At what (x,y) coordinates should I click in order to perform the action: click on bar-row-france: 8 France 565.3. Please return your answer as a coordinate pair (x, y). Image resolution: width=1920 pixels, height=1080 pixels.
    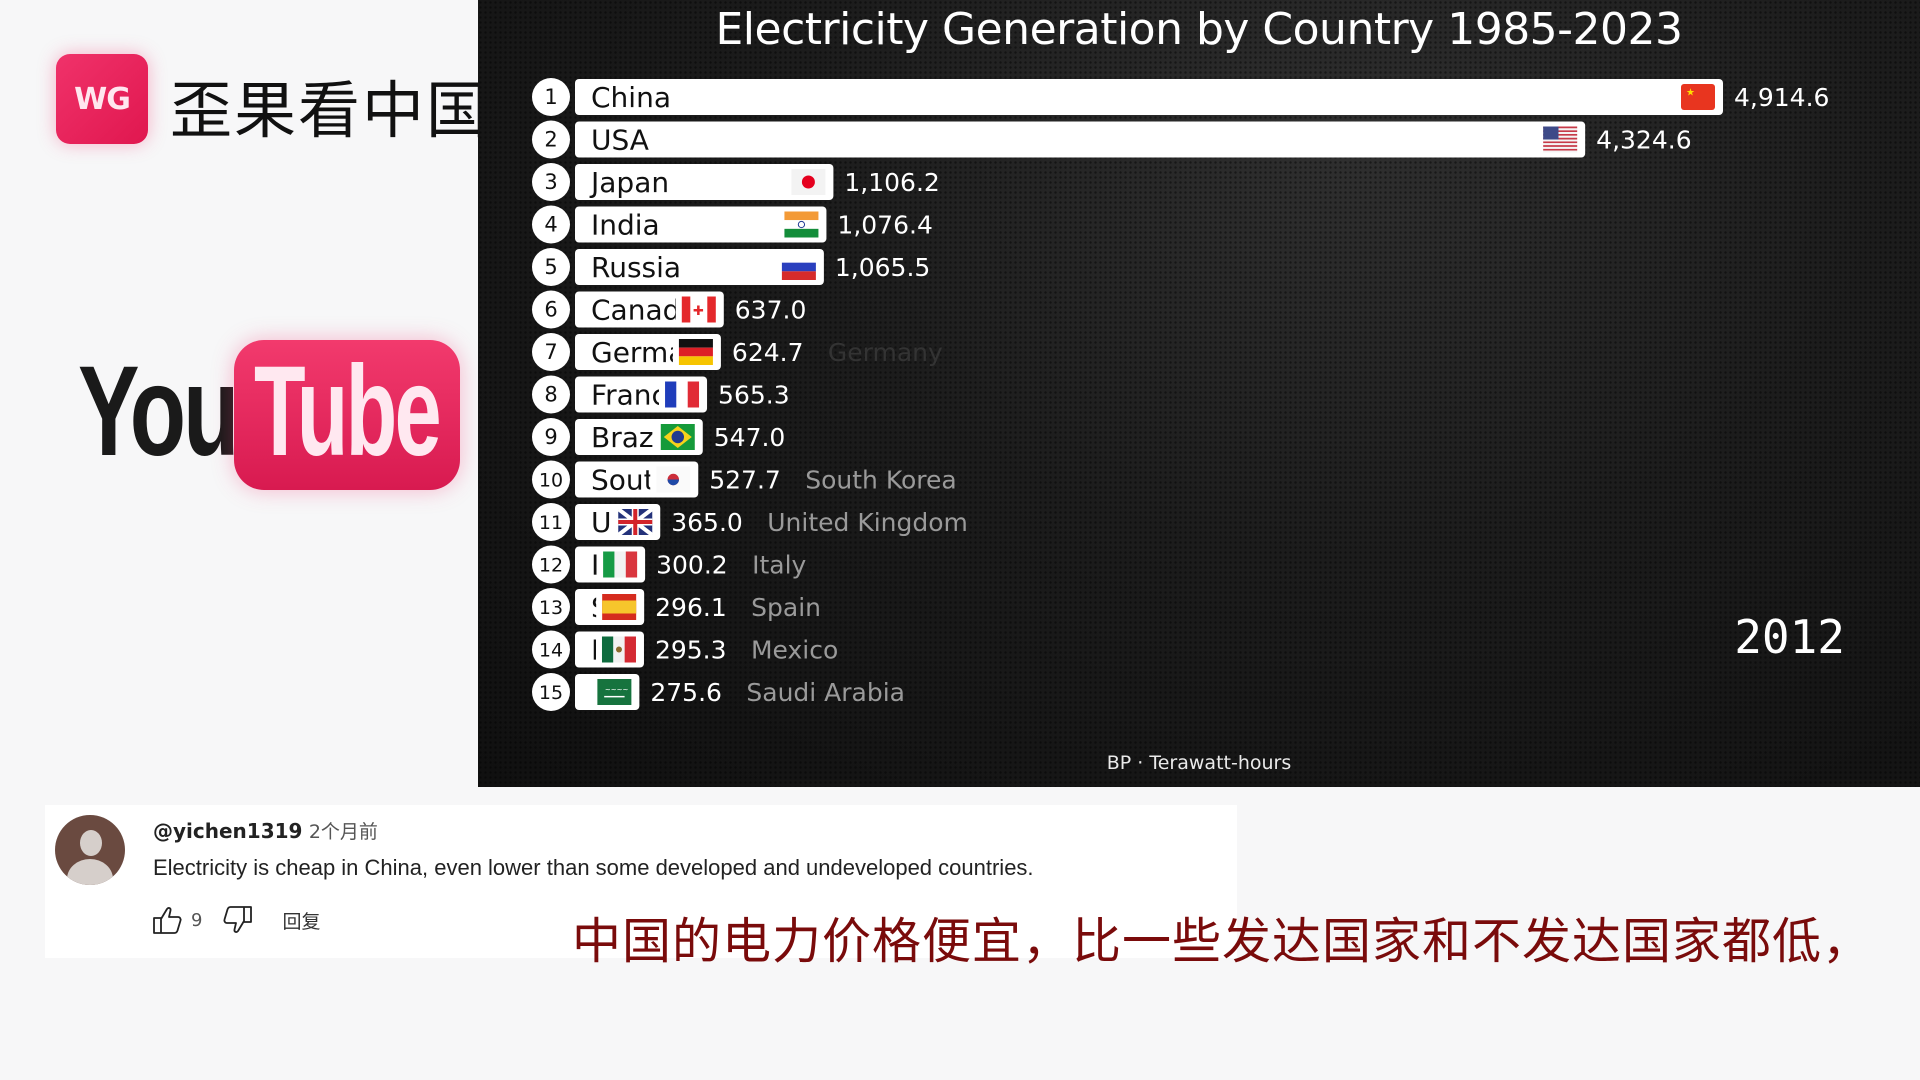
    Looking at the image, I should click on (661, 394).